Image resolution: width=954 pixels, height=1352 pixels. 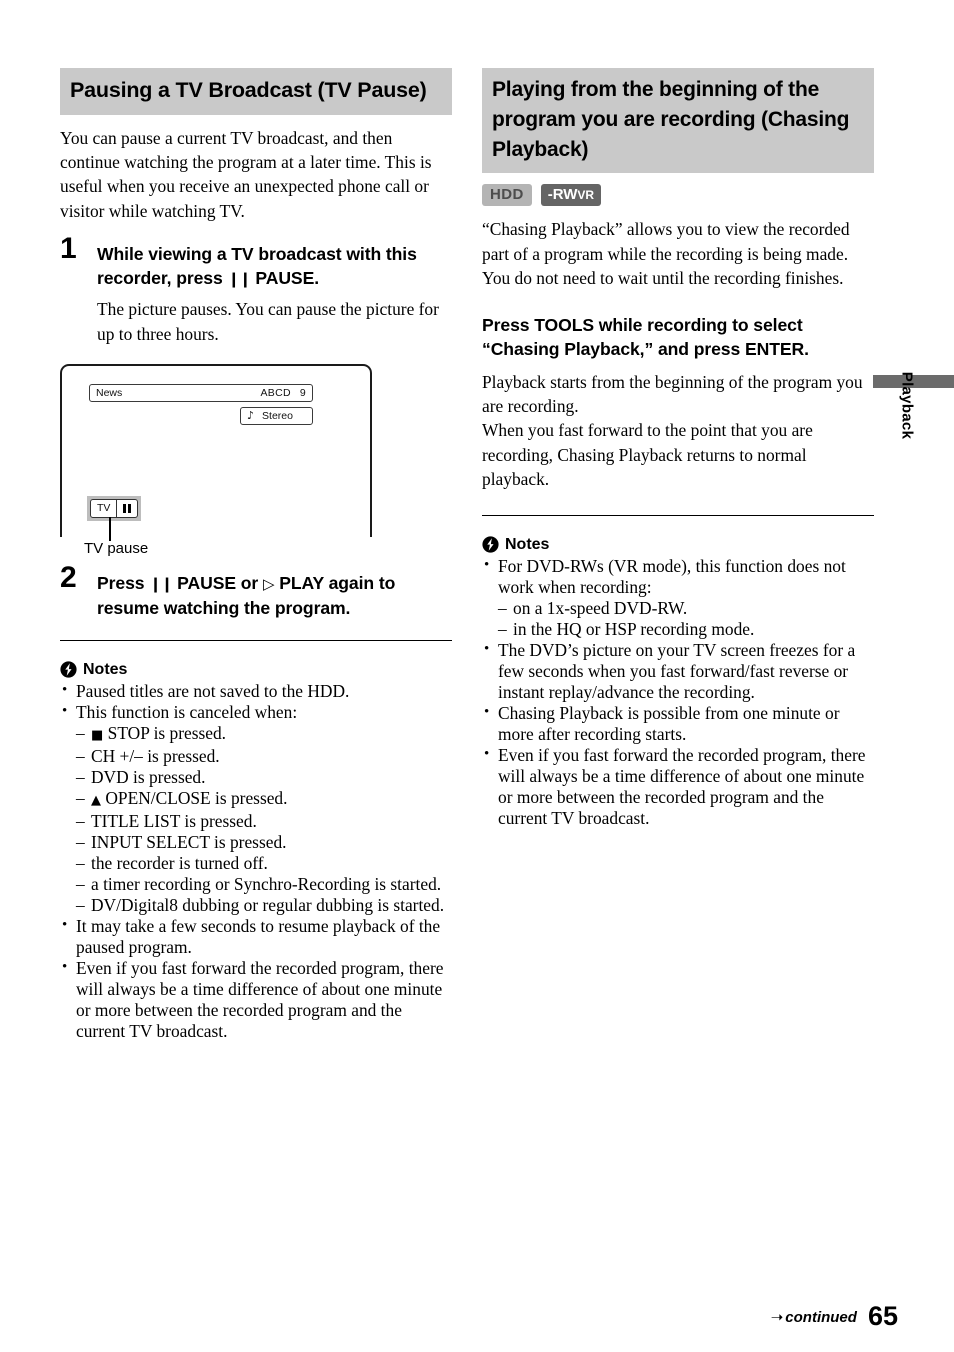 I want to click on list-item: DVD is pressed., so click(x=264, y=777).